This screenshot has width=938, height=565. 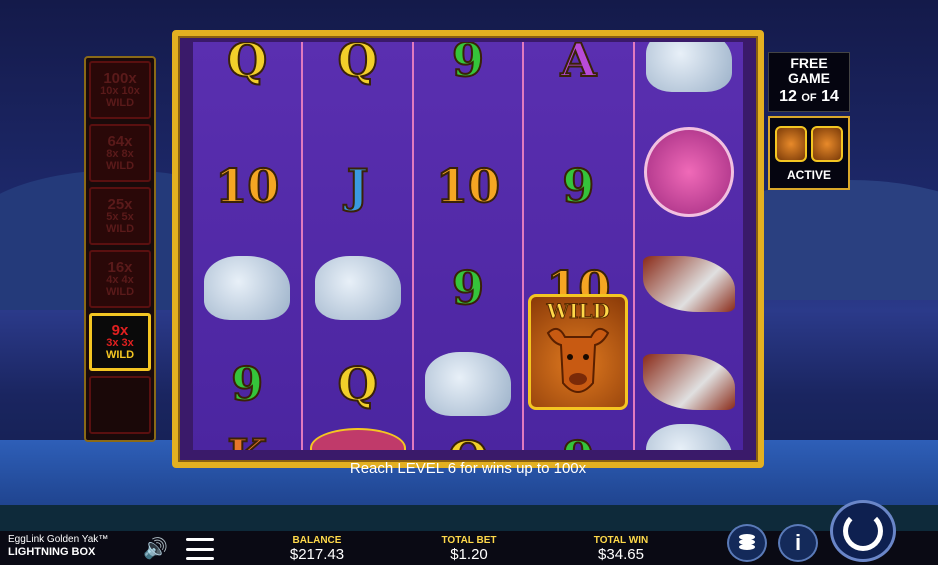 What do you see at coordinates (52, 552) in the screenshot?
I see `provider-logo: LIGHTNING BOX` at bounding box center [52, 552].